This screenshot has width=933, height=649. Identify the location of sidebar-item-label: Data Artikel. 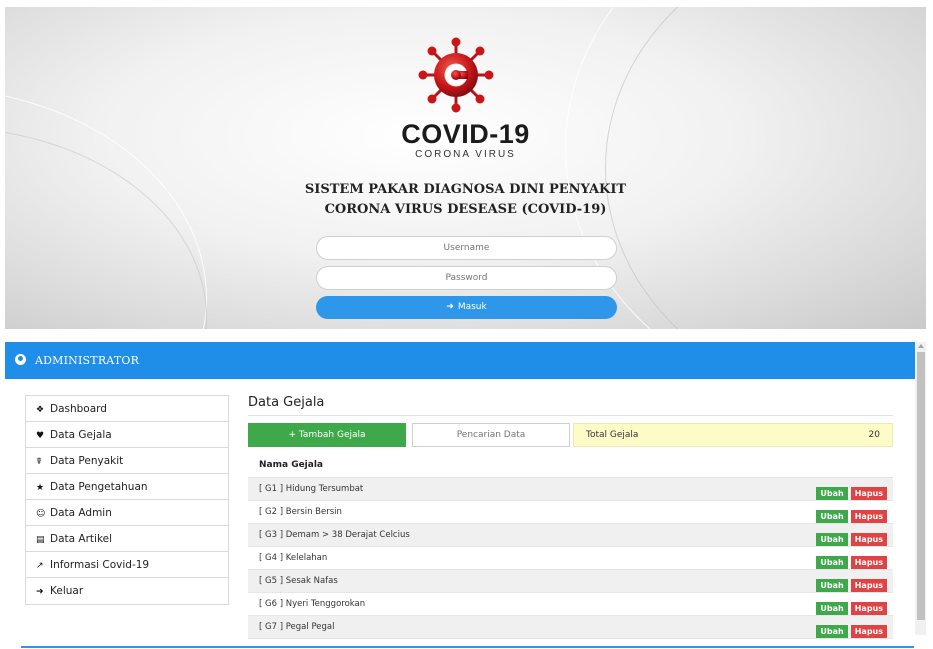
(81, 539).